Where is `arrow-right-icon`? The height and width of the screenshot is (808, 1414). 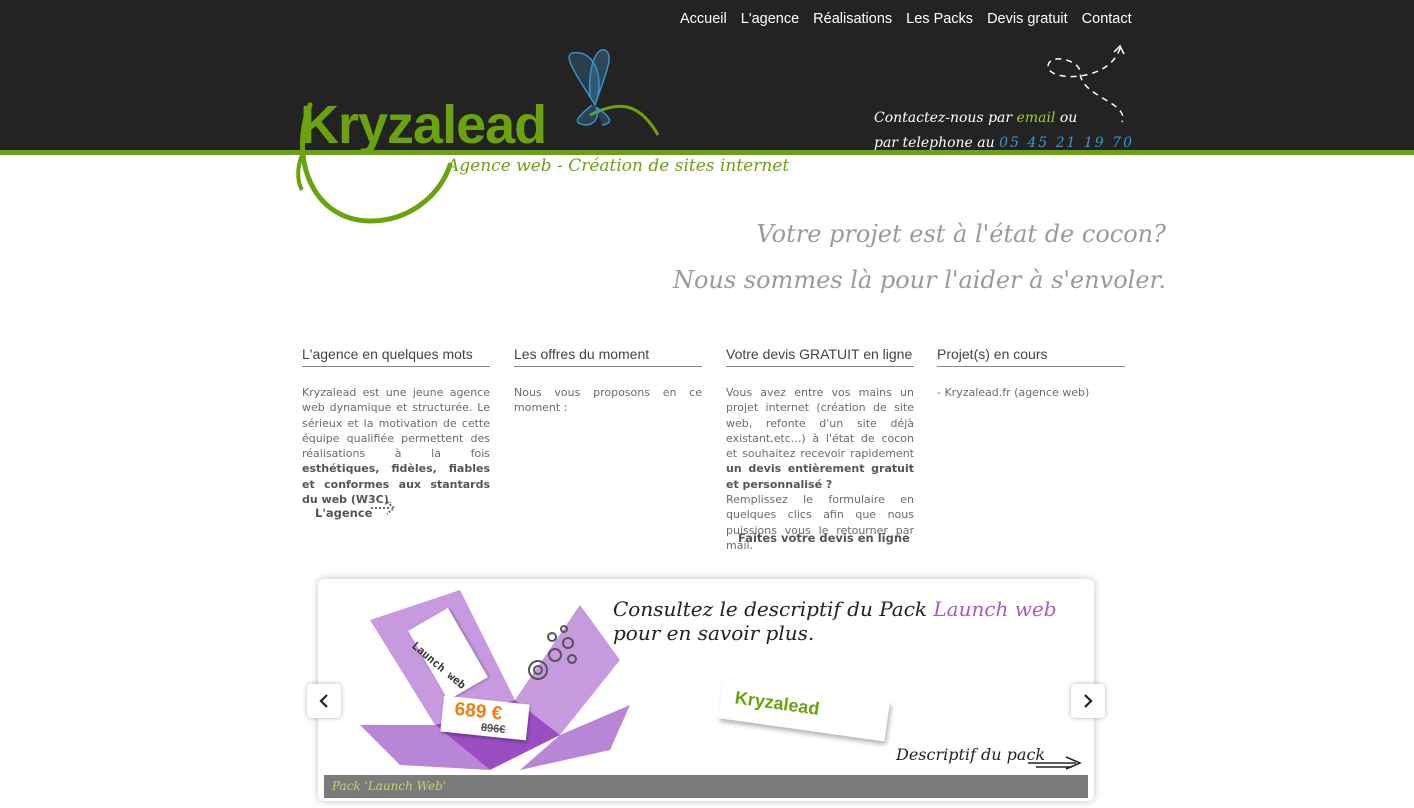 arrow-right-icon is located at coordinates (1055, 763).